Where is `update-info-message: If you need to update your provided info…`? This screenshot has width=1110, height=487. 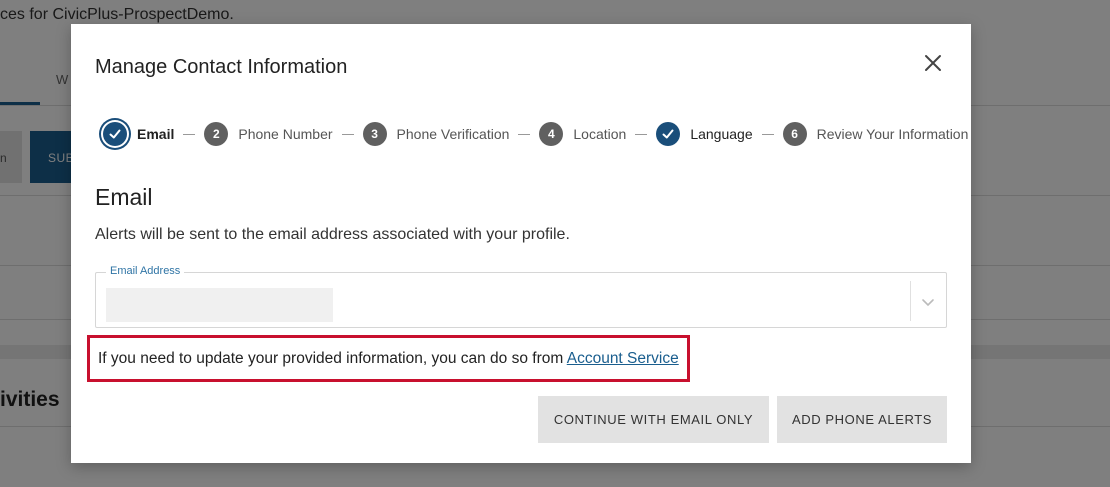 update-info-message: If you need to update your provided info… is located at coordinates (332, 358).